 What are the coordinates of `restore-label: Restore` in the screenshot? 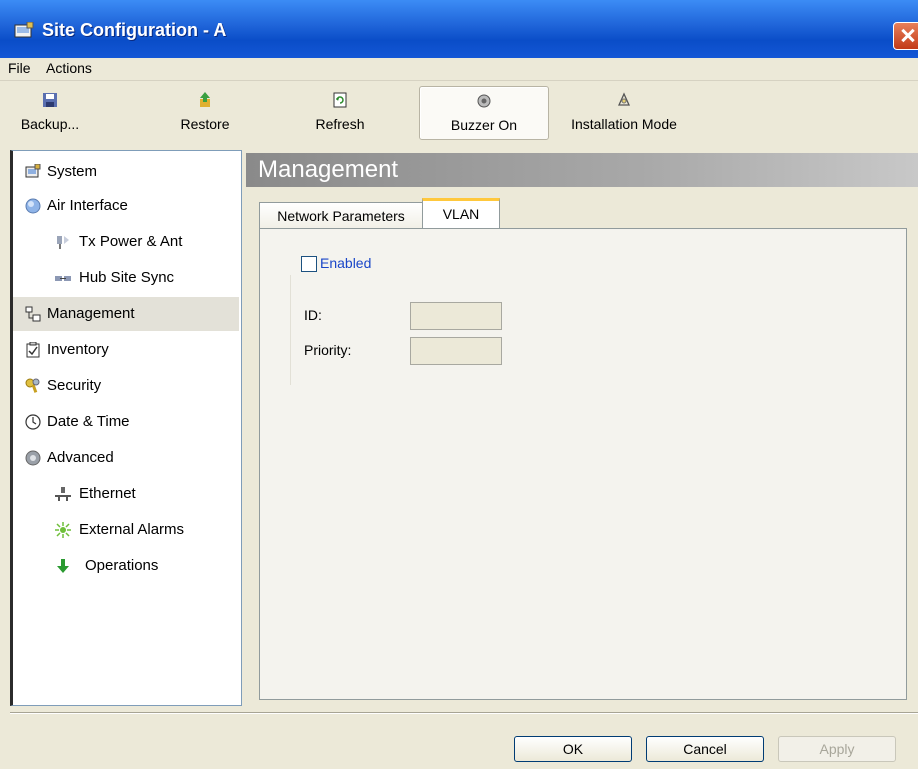 It's located at (205, 124).